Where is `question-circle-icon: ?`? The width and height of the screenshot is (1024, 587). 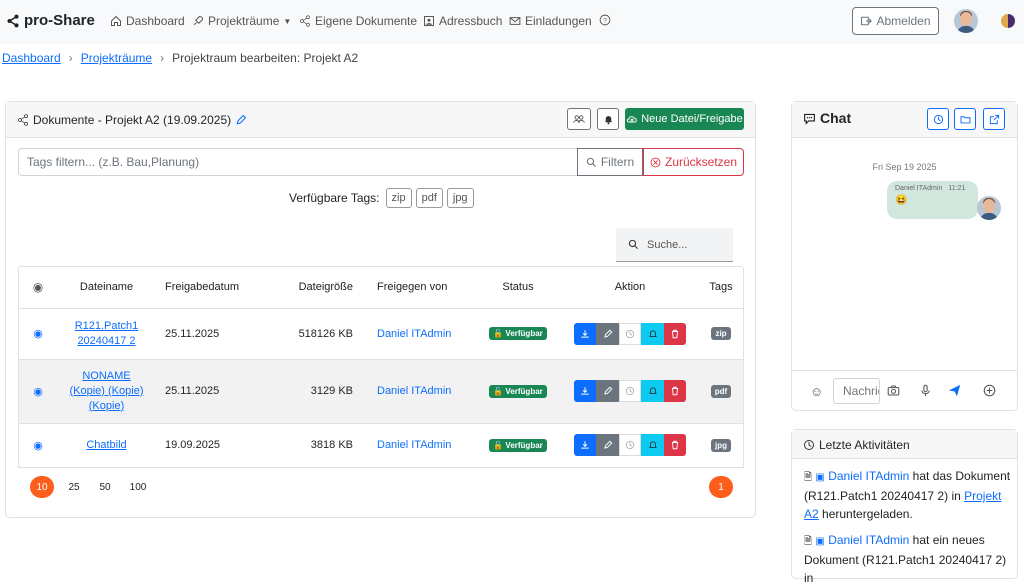 question-circle-icon: ? is located at coordinates (605, 20).